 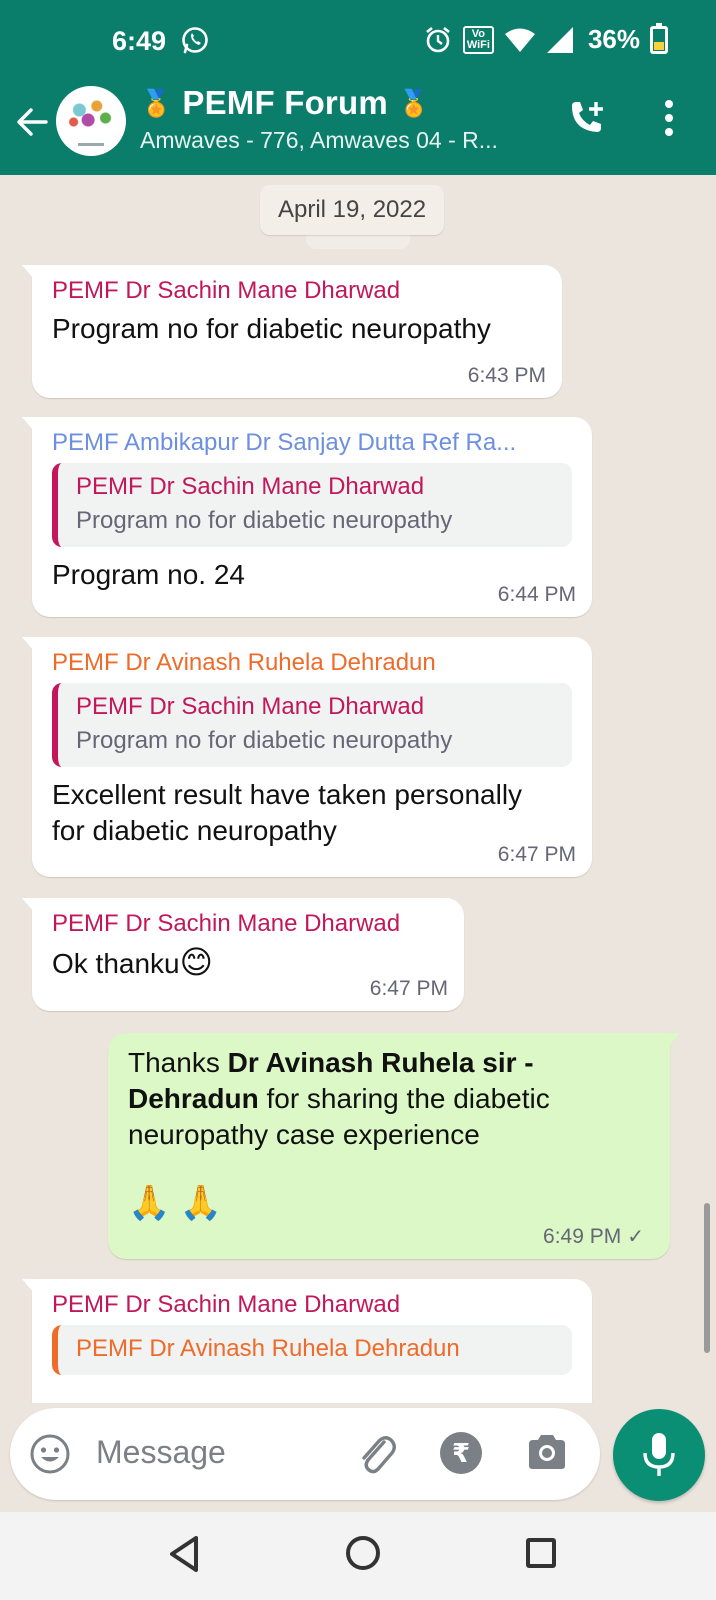 I want to click on payment-rupee-icon: ₹, so click(x=461, y=1453).